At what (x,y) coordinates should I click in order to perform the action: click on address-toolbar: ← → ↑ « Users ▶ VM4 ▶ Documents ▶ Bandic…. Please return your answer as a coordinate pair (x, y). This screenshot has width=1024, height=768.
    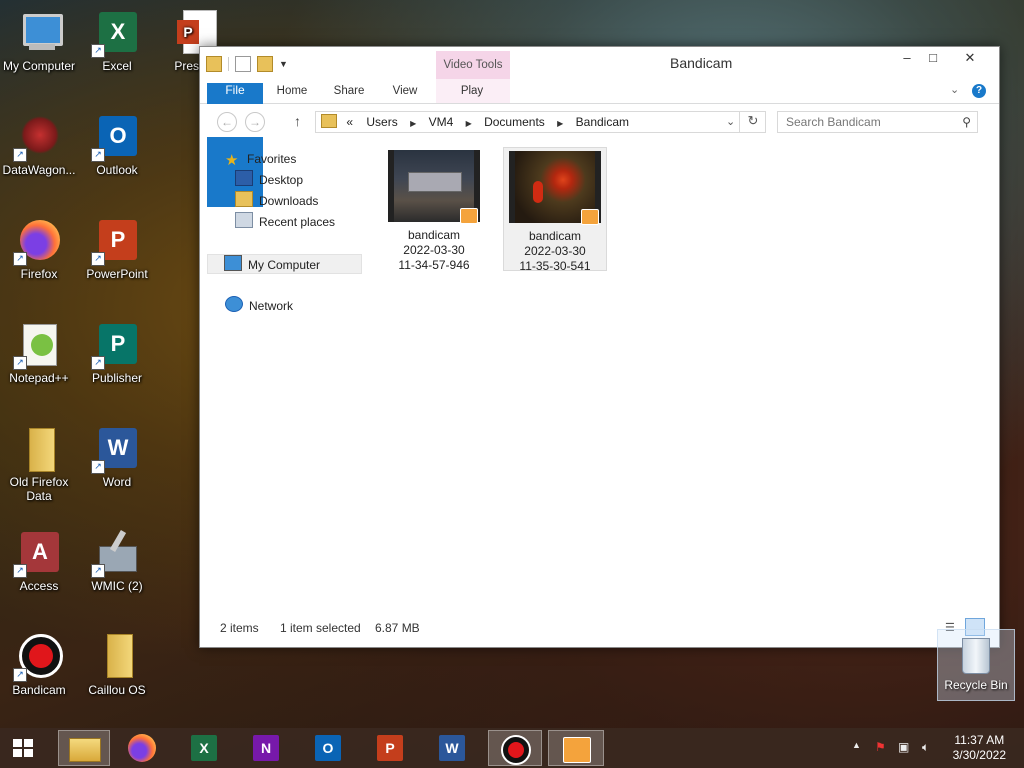
    Looking at the image, I should click on (599, 120).